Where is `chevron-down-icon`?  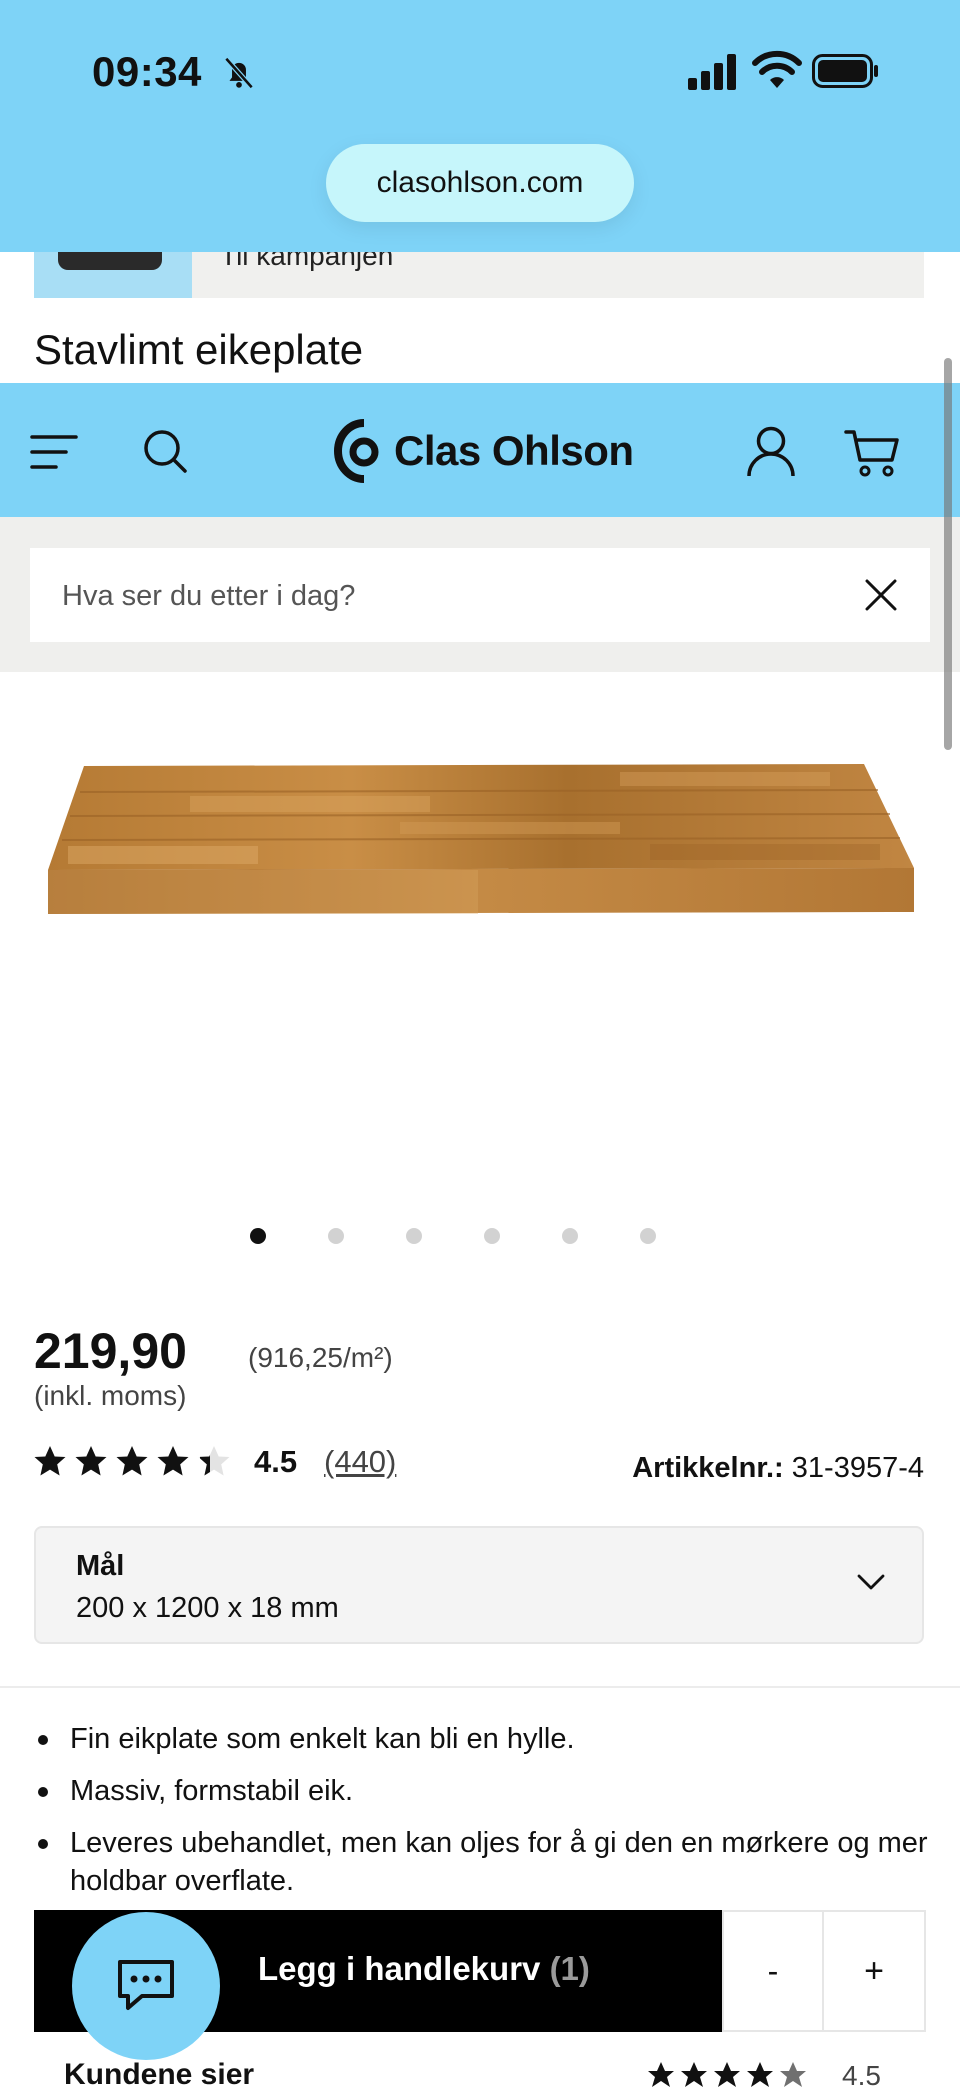
chevron-down-icon is located at coordinates (871, 1582).